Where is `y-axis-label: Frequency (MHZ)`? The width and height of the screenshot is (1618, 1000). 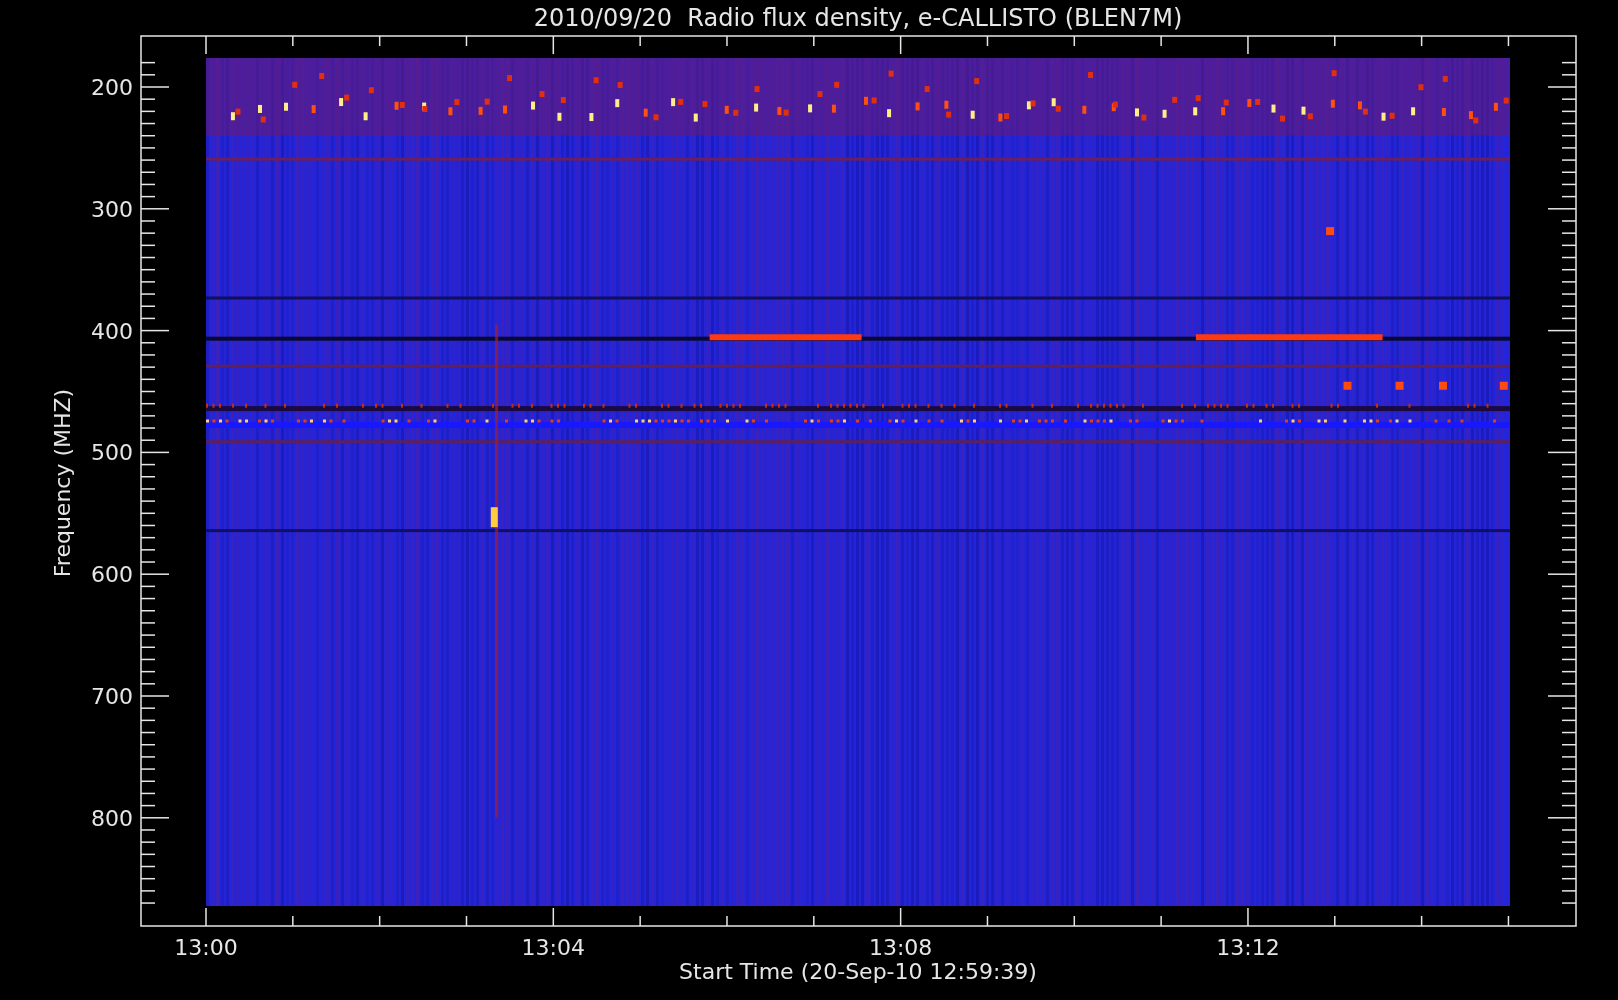 y-axis-label: Frequency (MHZ) is located at coordinates (62, 483).